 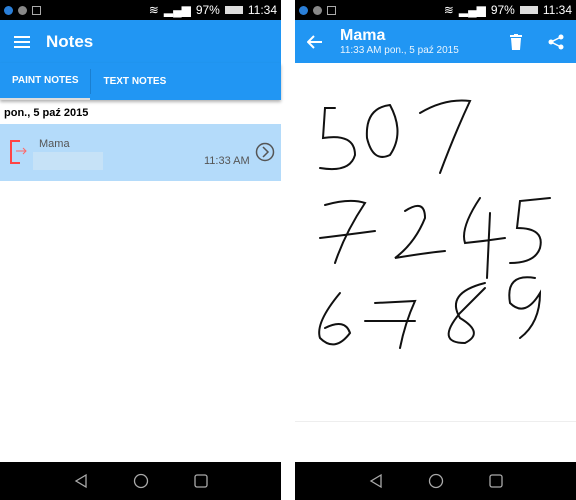 What do you see at coordinates (399, 50) in the screenshot?
I see `note-subtitle: 11:33 AM pon., 5 paź 2015` at bounding box center [399, 50].